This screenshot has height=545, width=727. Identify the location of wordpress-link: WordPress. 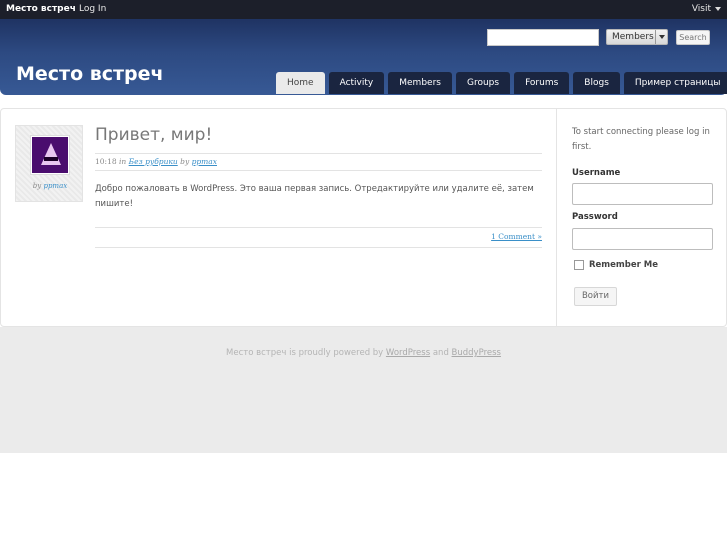
(408, 353).